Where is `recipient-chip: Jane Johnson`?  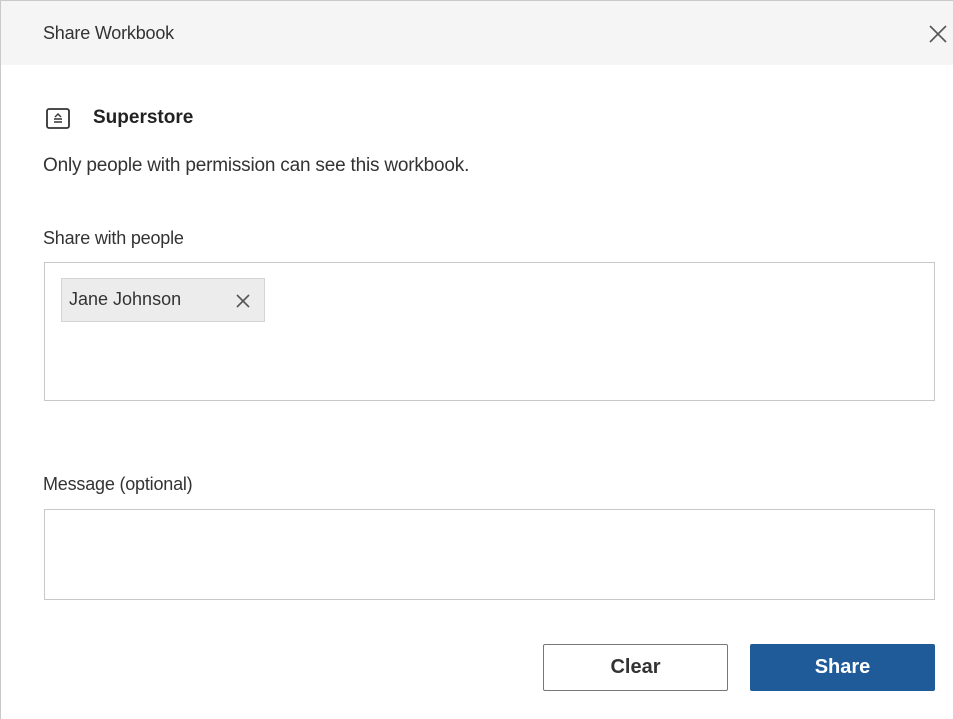
recipient-chip: Jane Johnson is located at coordinates (163, 300).